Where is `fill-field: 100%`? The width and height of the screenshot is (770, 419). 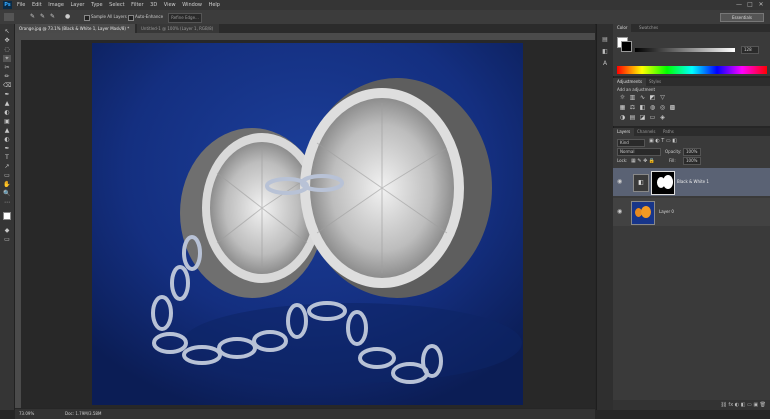 fill-field: 100% is located at coordinates (692, 161).